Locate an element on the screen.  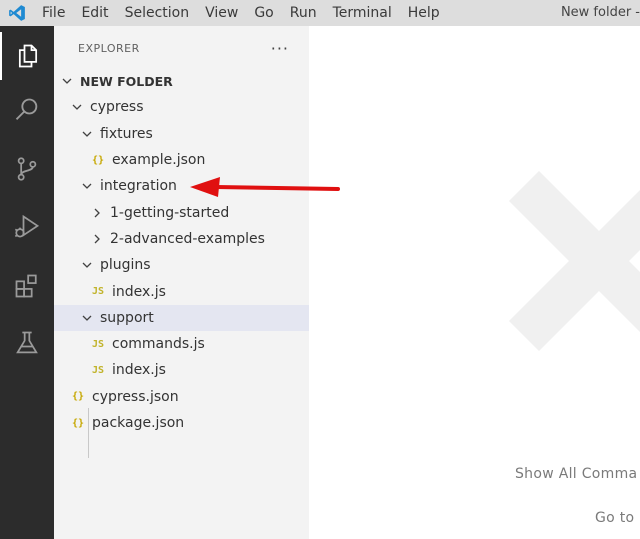
activity-testing is located at coordinates (27, 343).